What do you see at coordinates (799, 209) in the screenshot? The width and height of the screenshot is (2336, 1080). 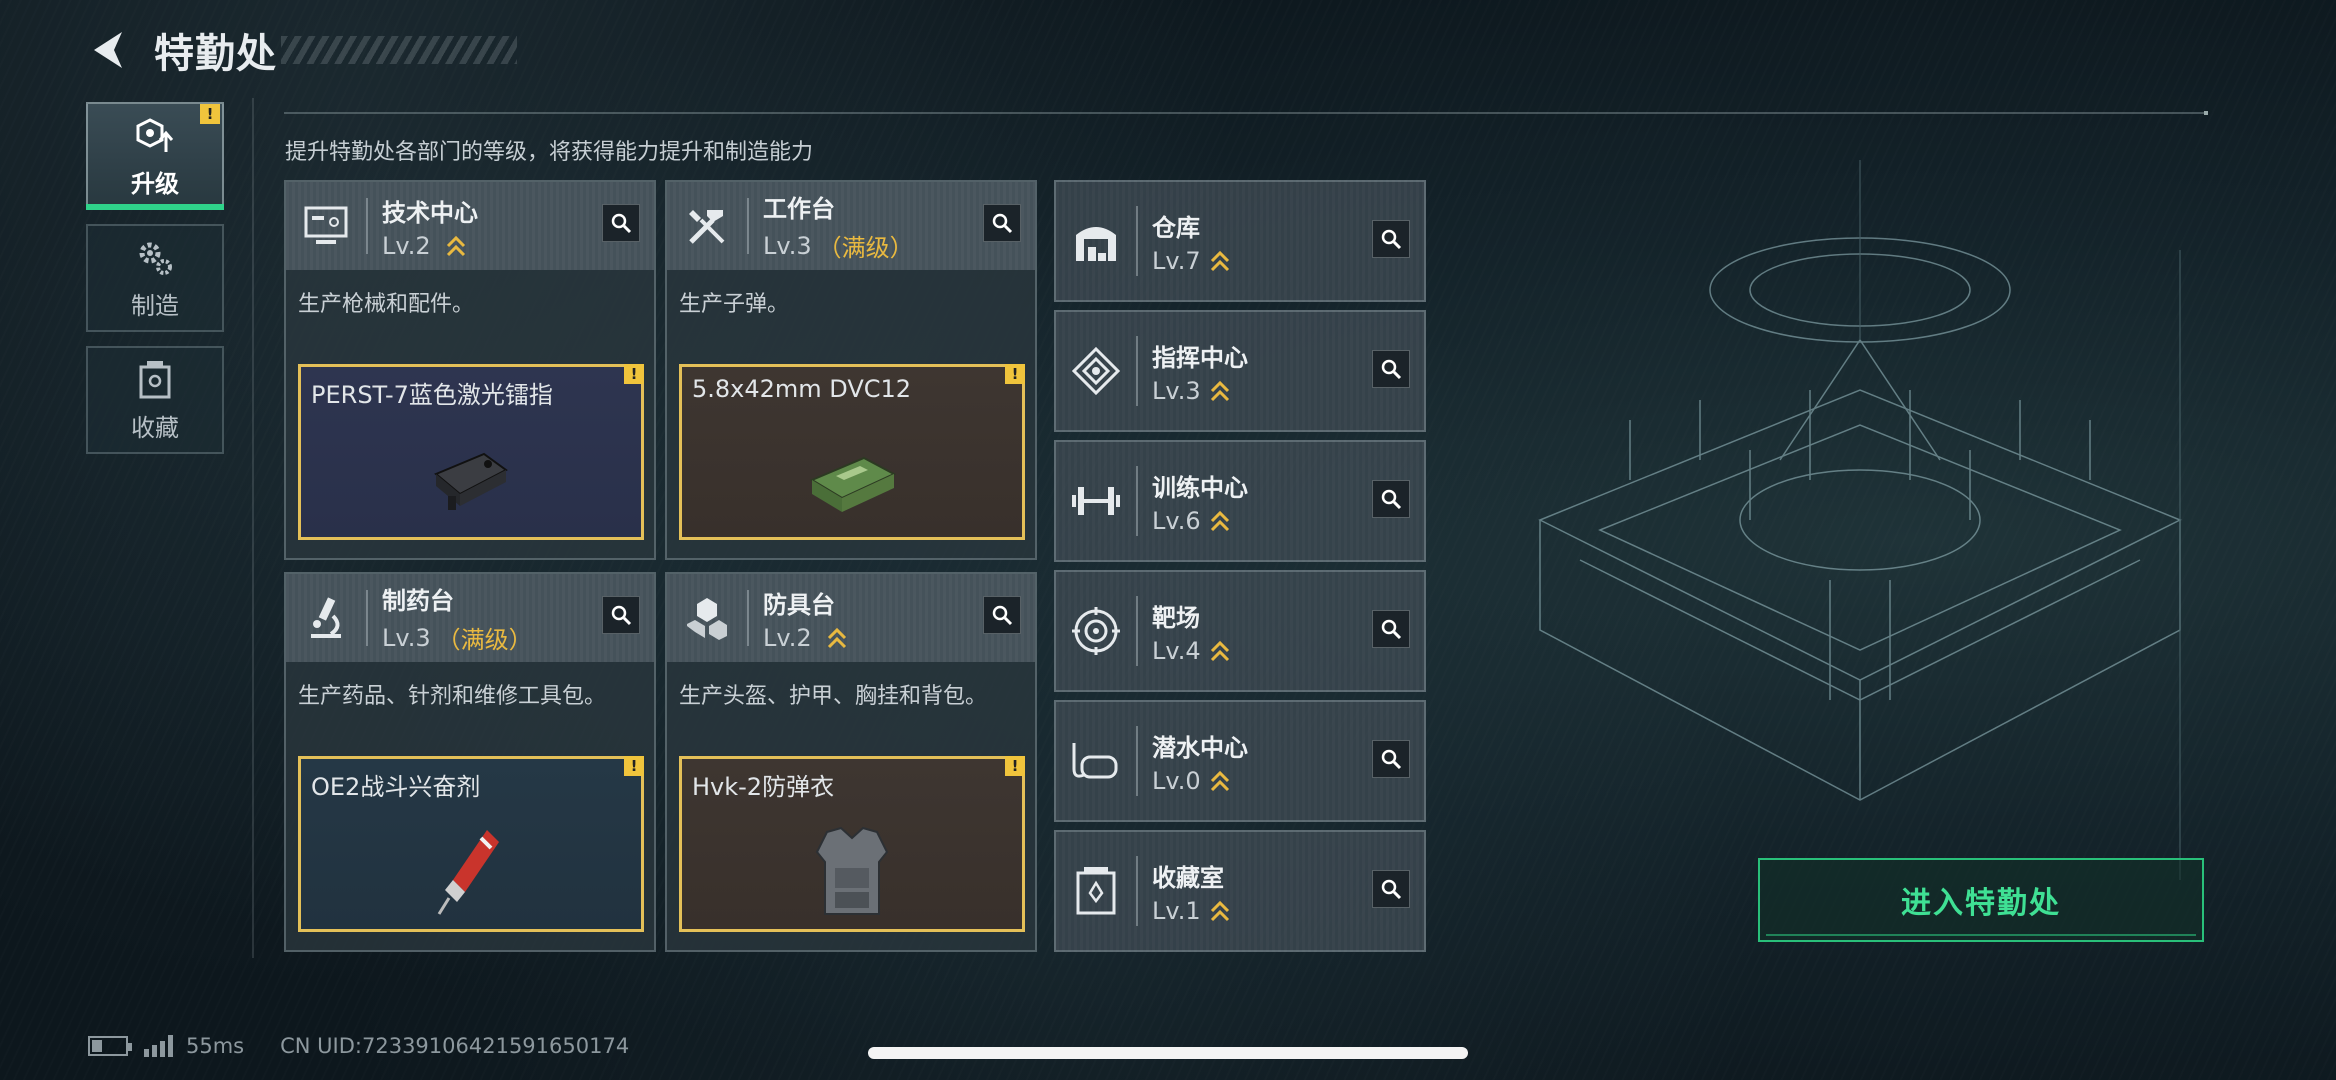 I see `department-name: 工作台` at bounding box center [799, 209].